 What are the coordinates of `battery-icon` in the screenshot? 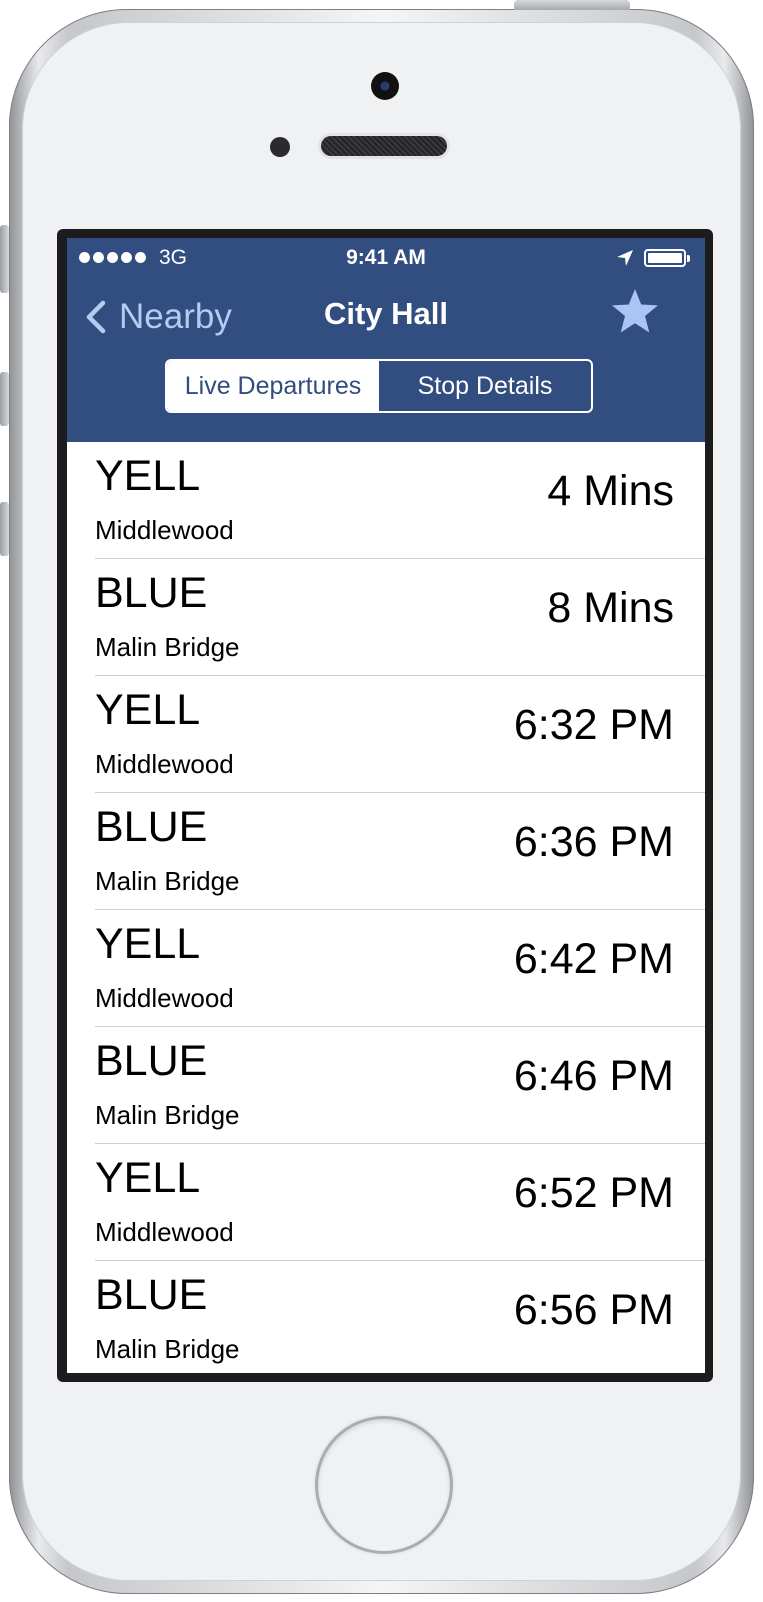 It's located at (667, 258).